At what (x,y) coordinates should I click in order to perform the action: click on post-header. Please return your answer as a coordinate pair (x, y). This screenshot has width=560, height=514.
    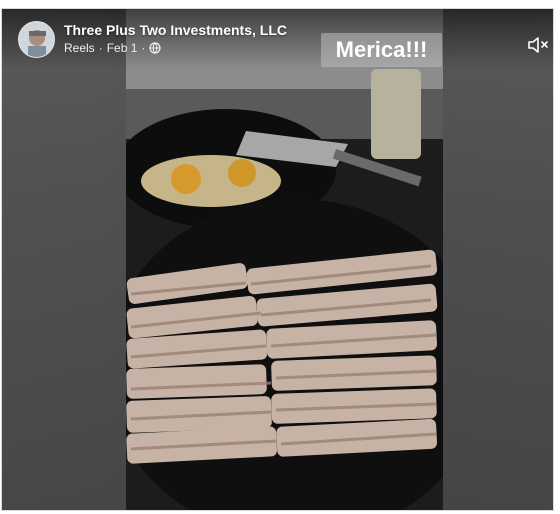
    Looking at the image, I should click on (277, 39).